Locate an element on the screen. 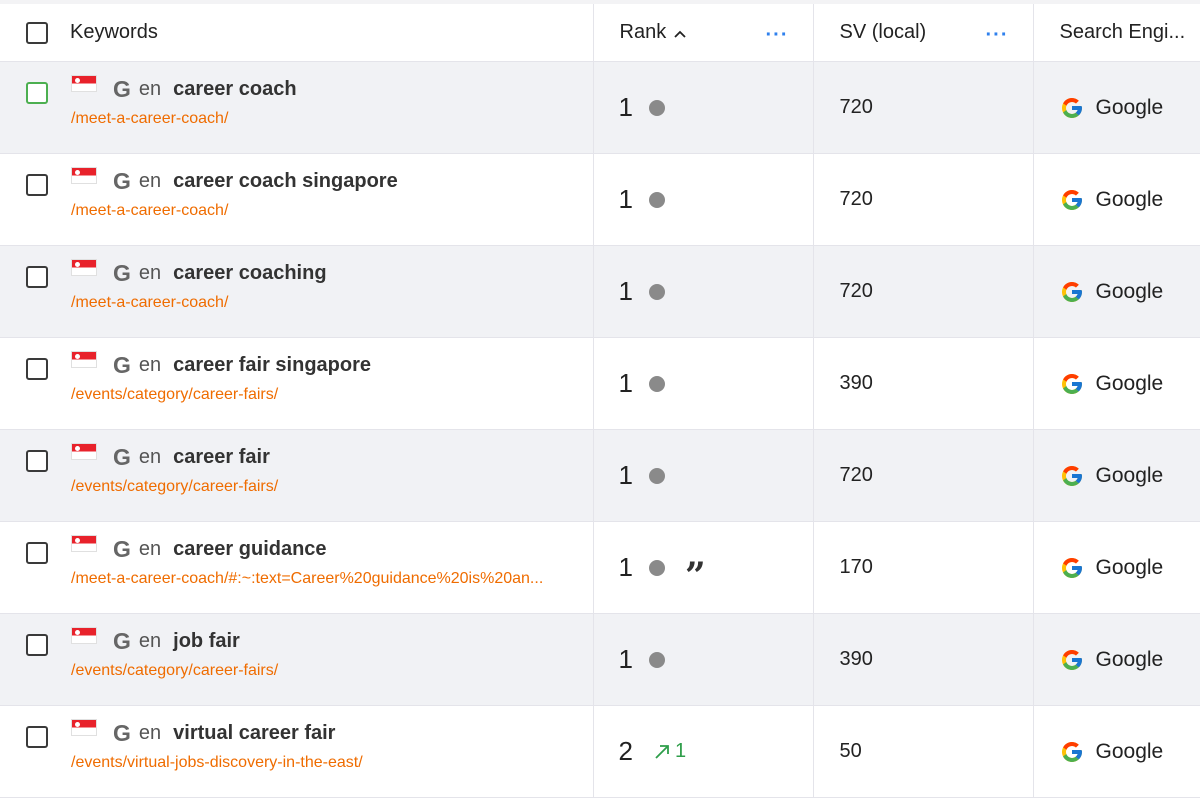 The image size is (1200, 800). keyword-text: job fair is located at coordinates (206, 641).